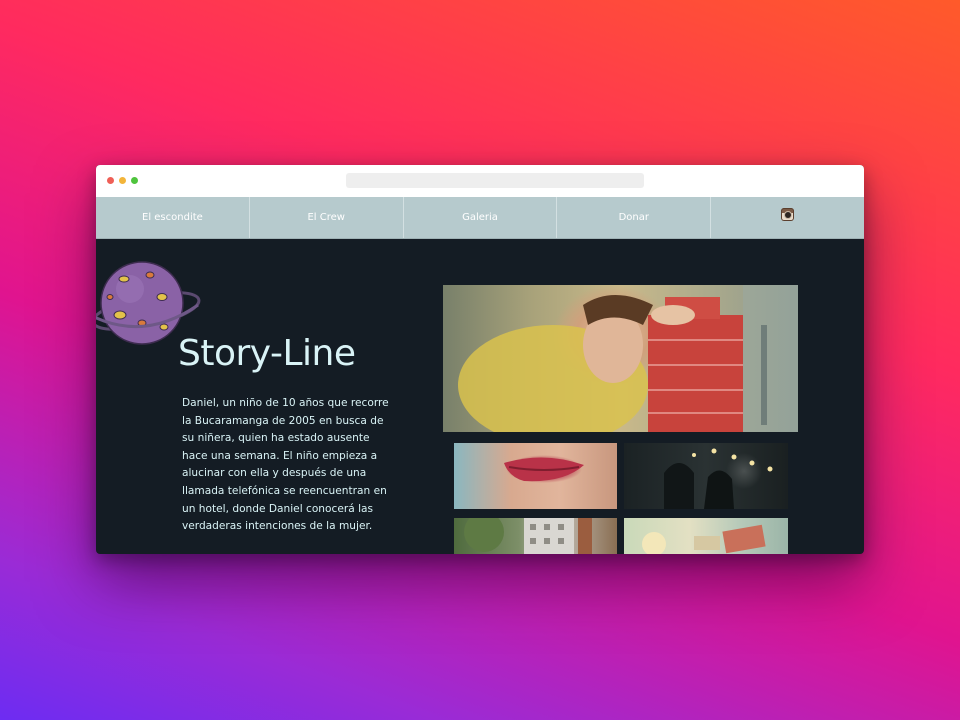 The width and height of the screenshot is (960, 720). What do you see at coordinates (706, 536) in the screenshot?
I see `gallery-photo-table` at bounding box center [706, 536].